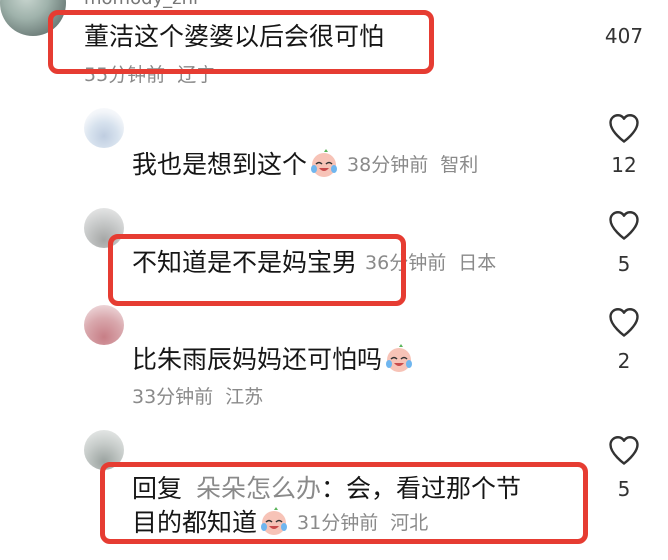  What do you see at coordinates (220, 164) in the screenshot?
I see `comment-text: 我也是想到这个` at bounding box center [220, 164].